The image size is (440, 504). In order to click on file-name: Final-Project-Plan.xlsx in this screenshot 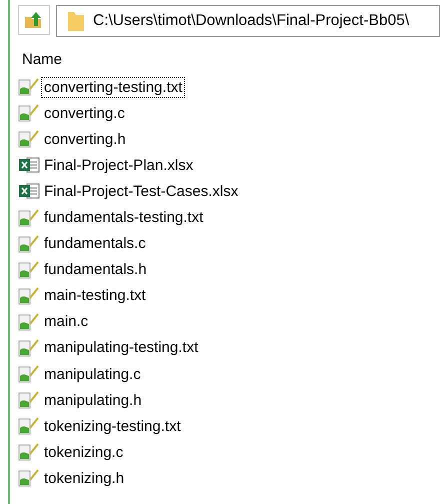, I will do `click(118, 165)`.